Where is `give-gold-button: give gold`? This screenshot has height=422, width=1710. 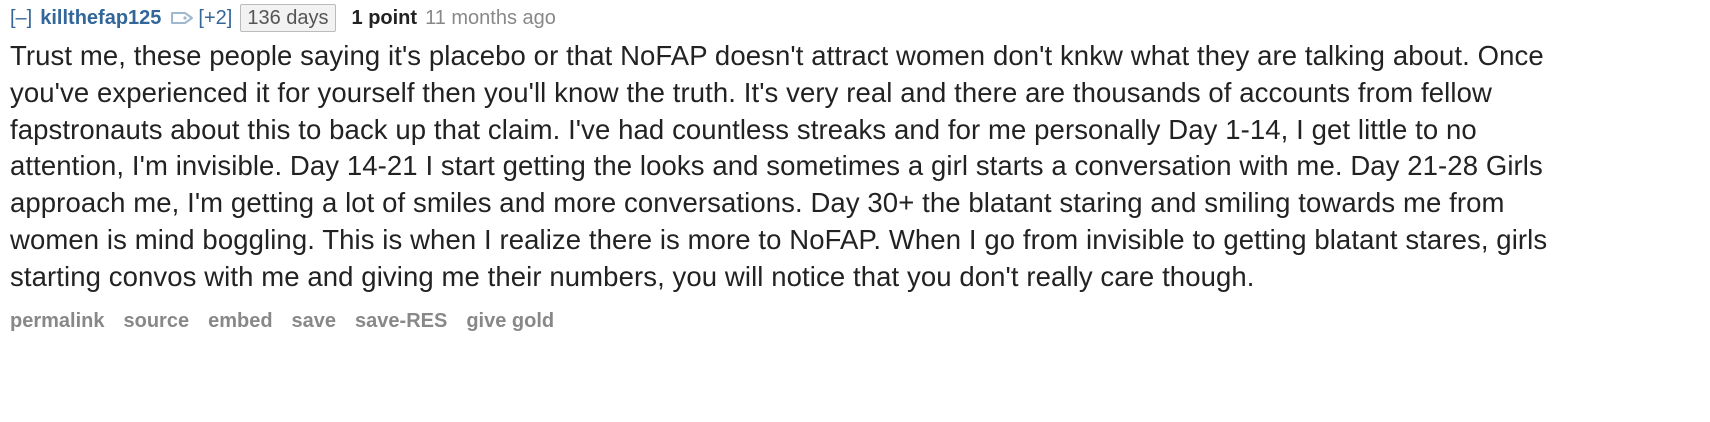
give-gold-button: give gold is located at coordinates (510, 321).